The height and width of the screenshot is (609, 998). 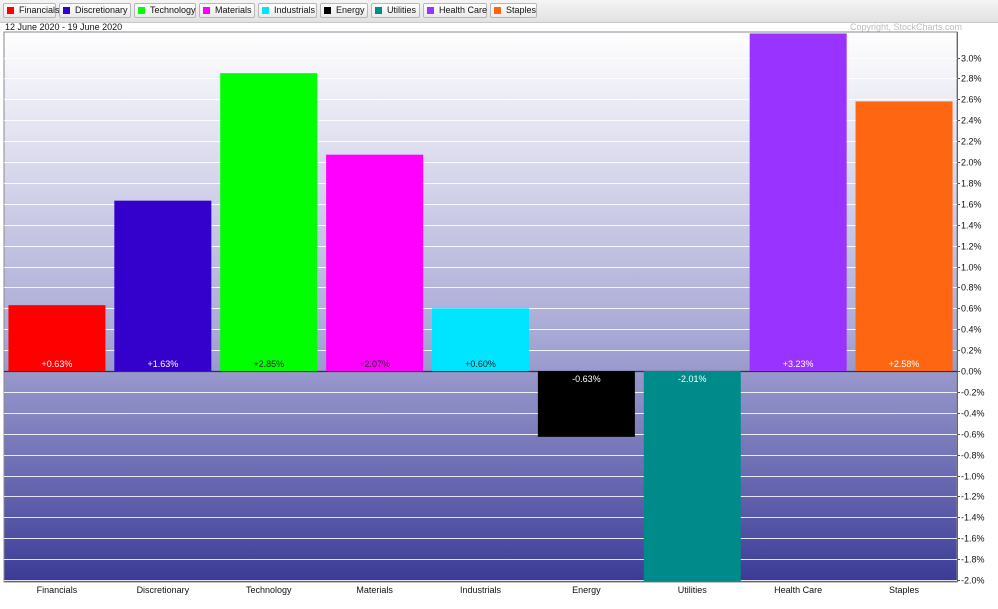 What do you see at coordinates (57, 364) in the screenshot?
I see `bar-value-label-financials: +0.63%` at bounding box center [57, 364].